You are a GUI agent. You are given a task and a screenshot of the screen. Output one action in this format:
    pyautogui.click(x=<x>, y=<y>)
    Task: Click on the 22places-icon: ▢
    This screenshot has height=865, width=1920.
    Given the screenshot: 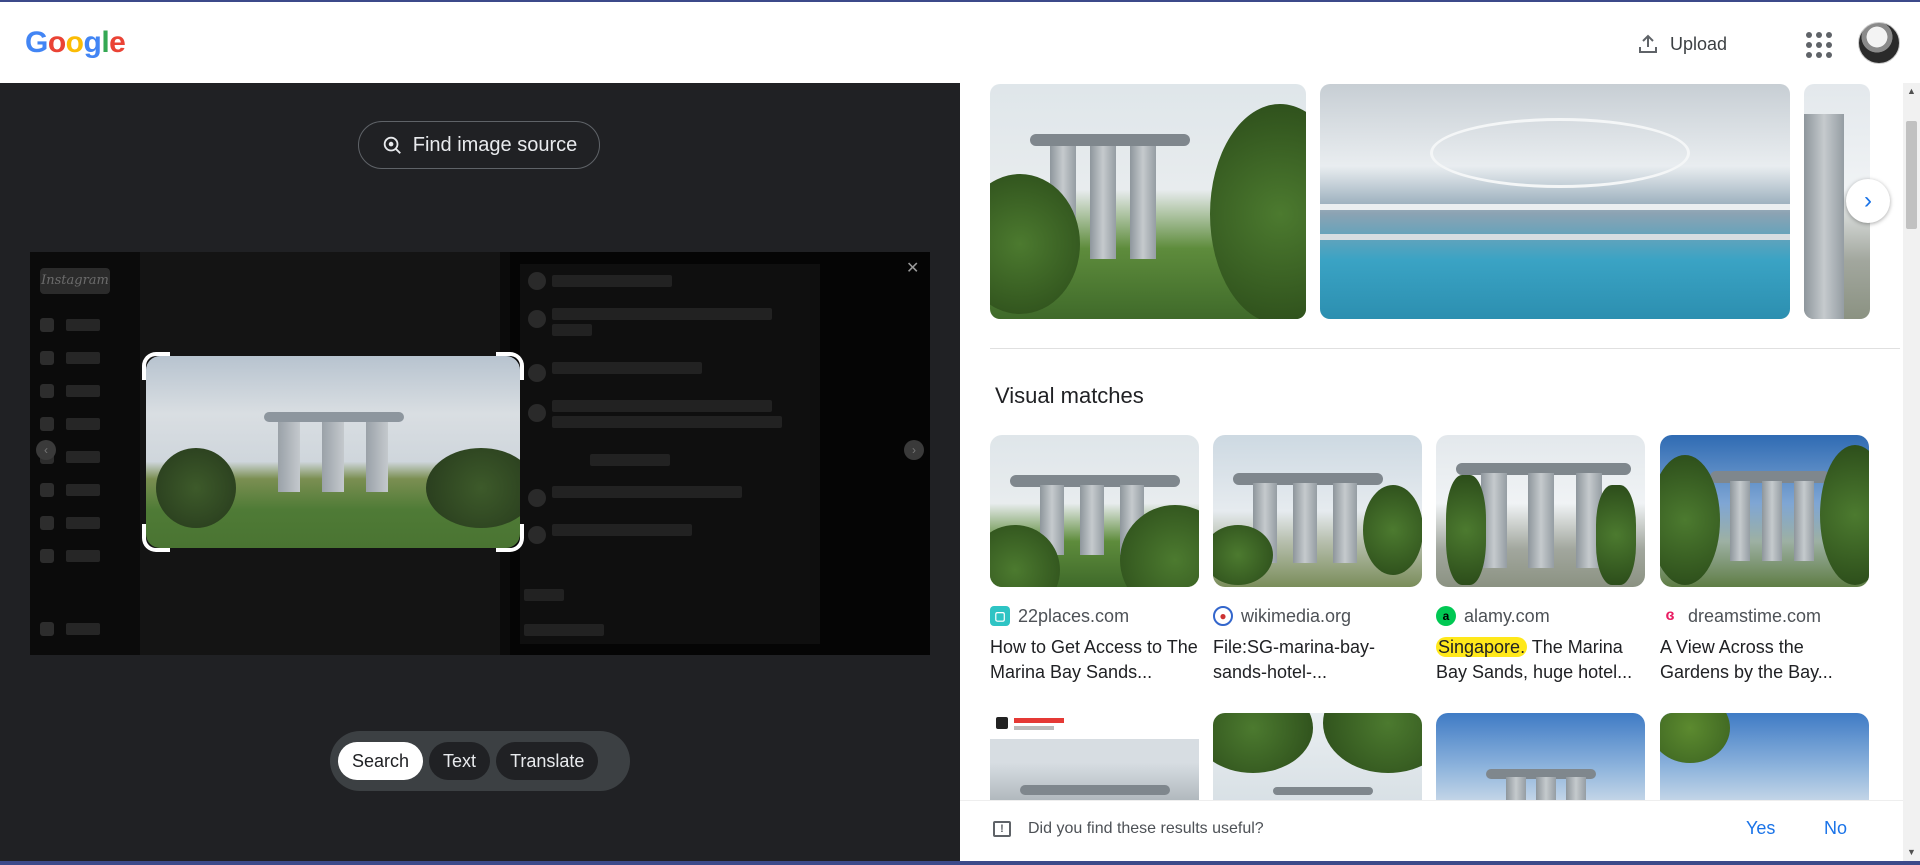 What is the action you would take?
    pyautogui.click(x=1000, y=616)
    